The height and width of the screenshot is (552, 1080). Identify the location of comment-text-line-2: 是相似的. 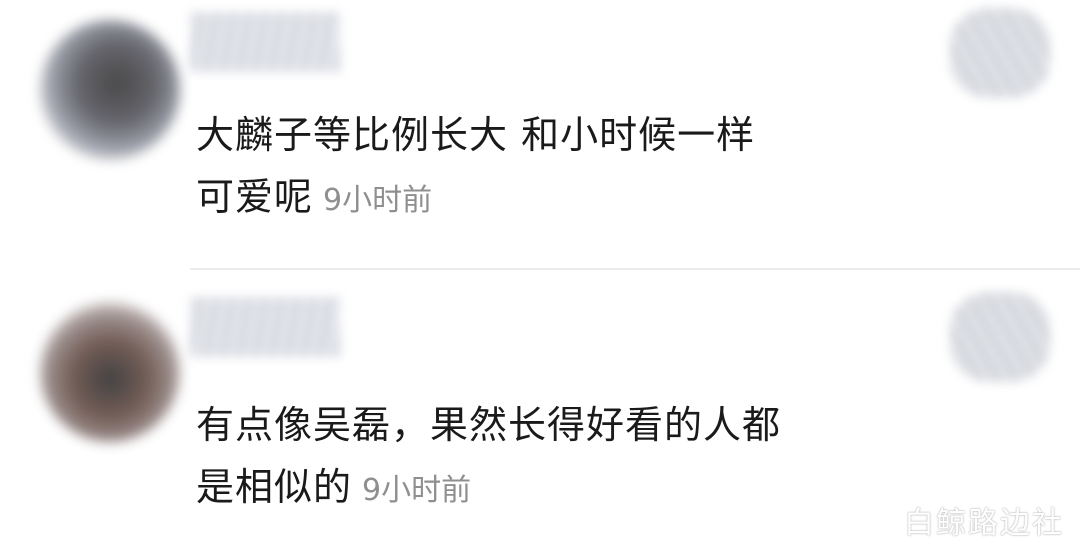
(274, 487).